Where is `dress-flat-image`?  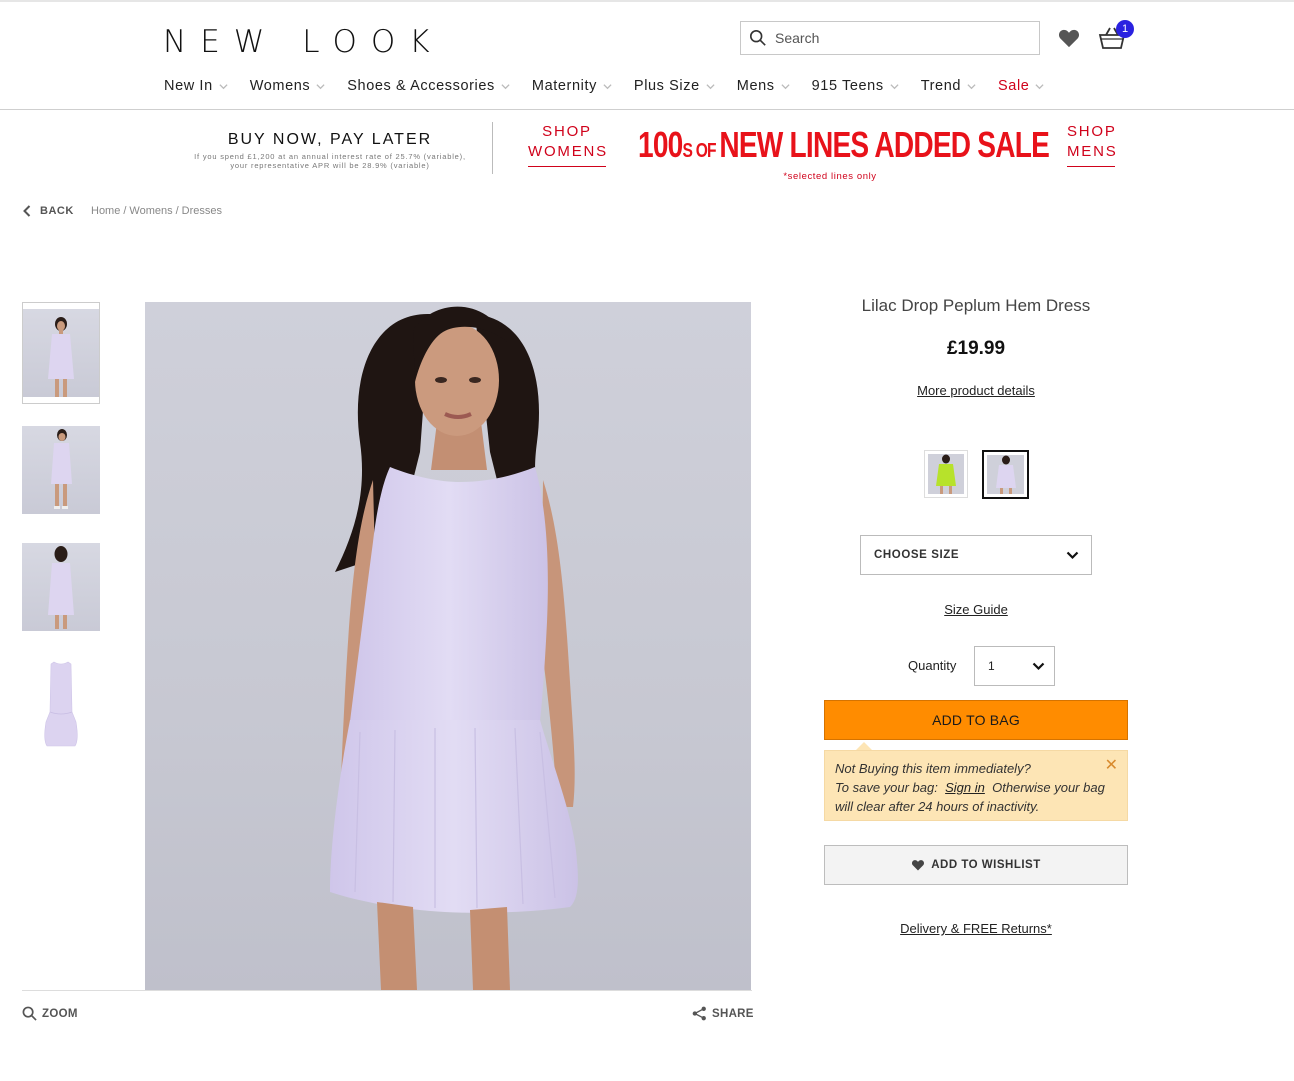
dress-flat-image is located at coordinates (61, 704).